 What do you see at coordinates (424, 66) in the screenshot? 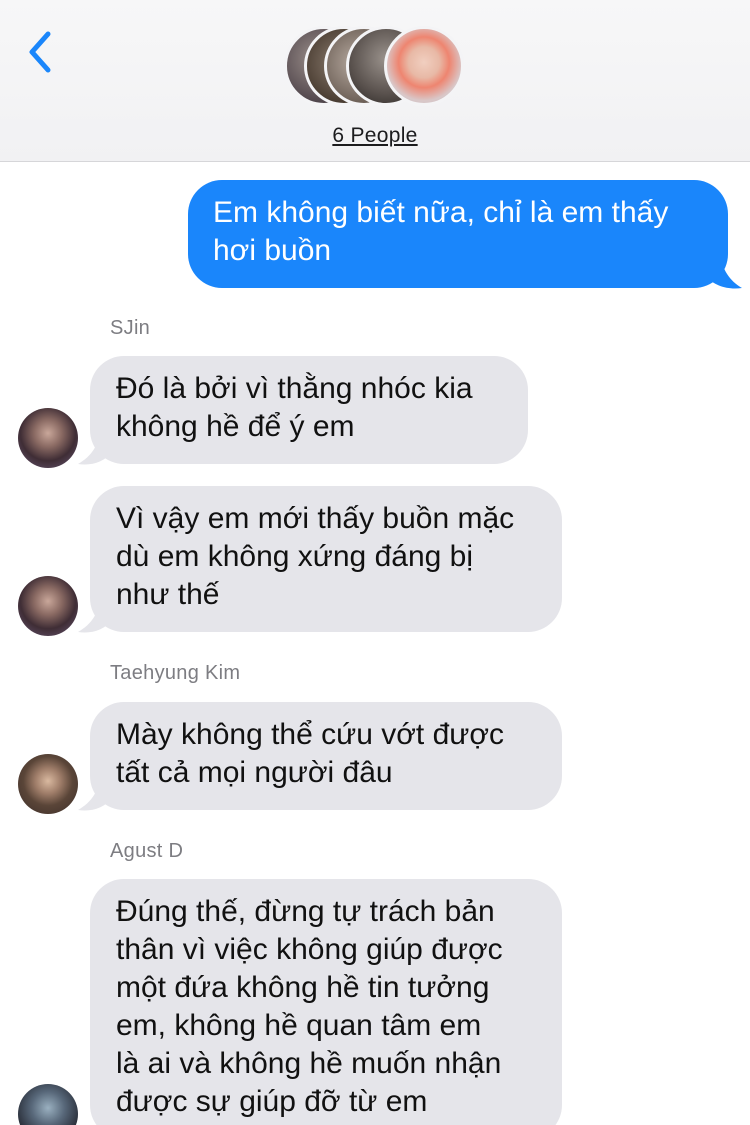
I see `group-member-avatar` at bounding box center [424, 66].